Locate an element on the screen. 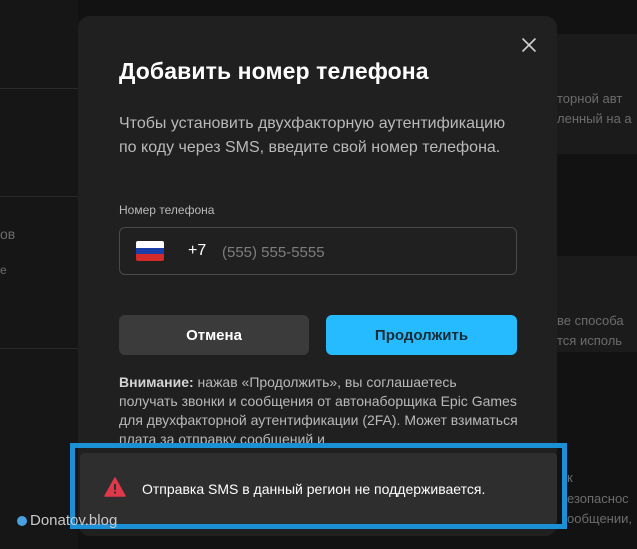  notice-label: Внимание: is located at coordinates (156, 382).